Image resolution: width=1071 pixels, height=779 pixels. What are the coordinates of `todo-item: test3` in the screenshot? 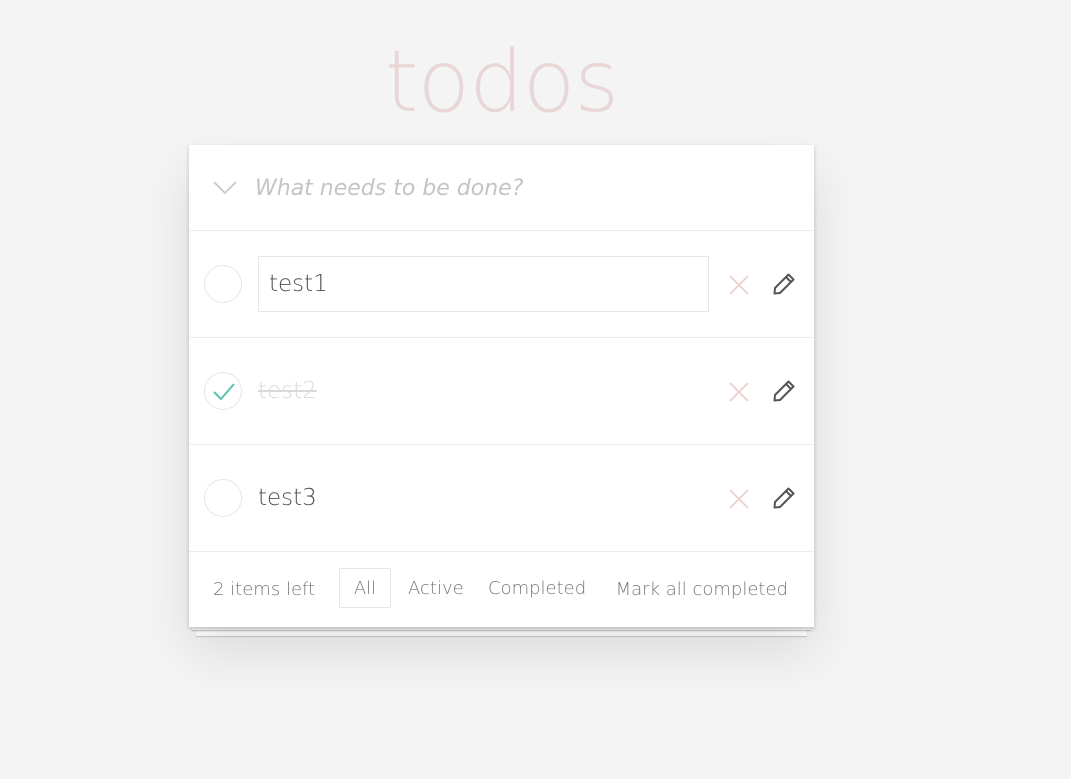 It's located at (501, 498).